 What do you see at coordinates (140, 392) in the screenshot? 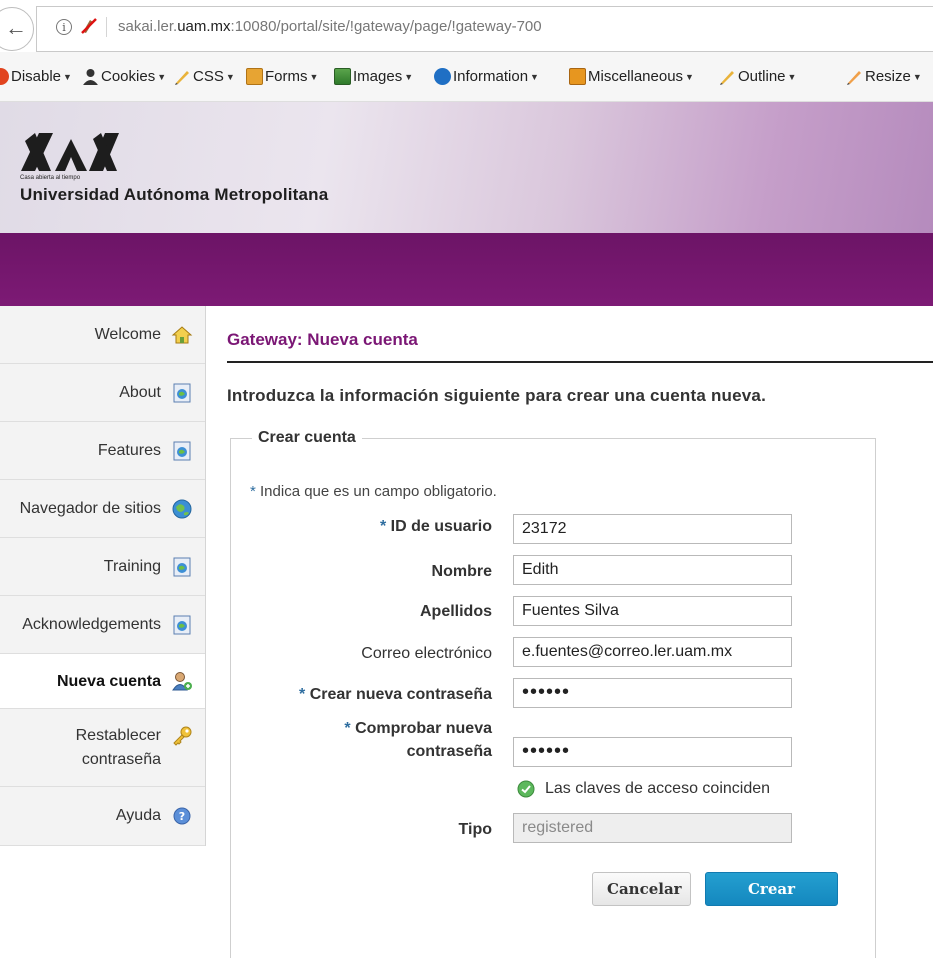
I see `sidebar-item-label: About` at bounding box center [140, 392].